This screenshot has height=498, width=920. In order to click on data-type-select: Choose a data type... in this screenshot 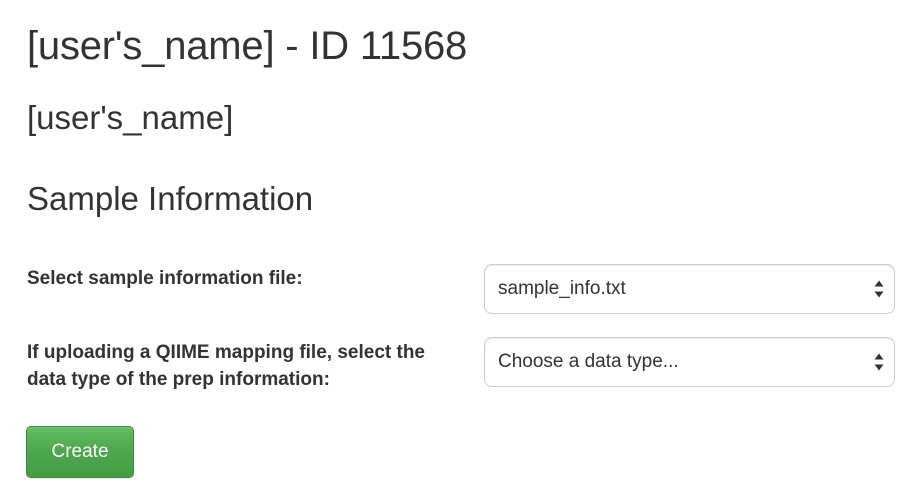, I will do `click(689, 362)`.